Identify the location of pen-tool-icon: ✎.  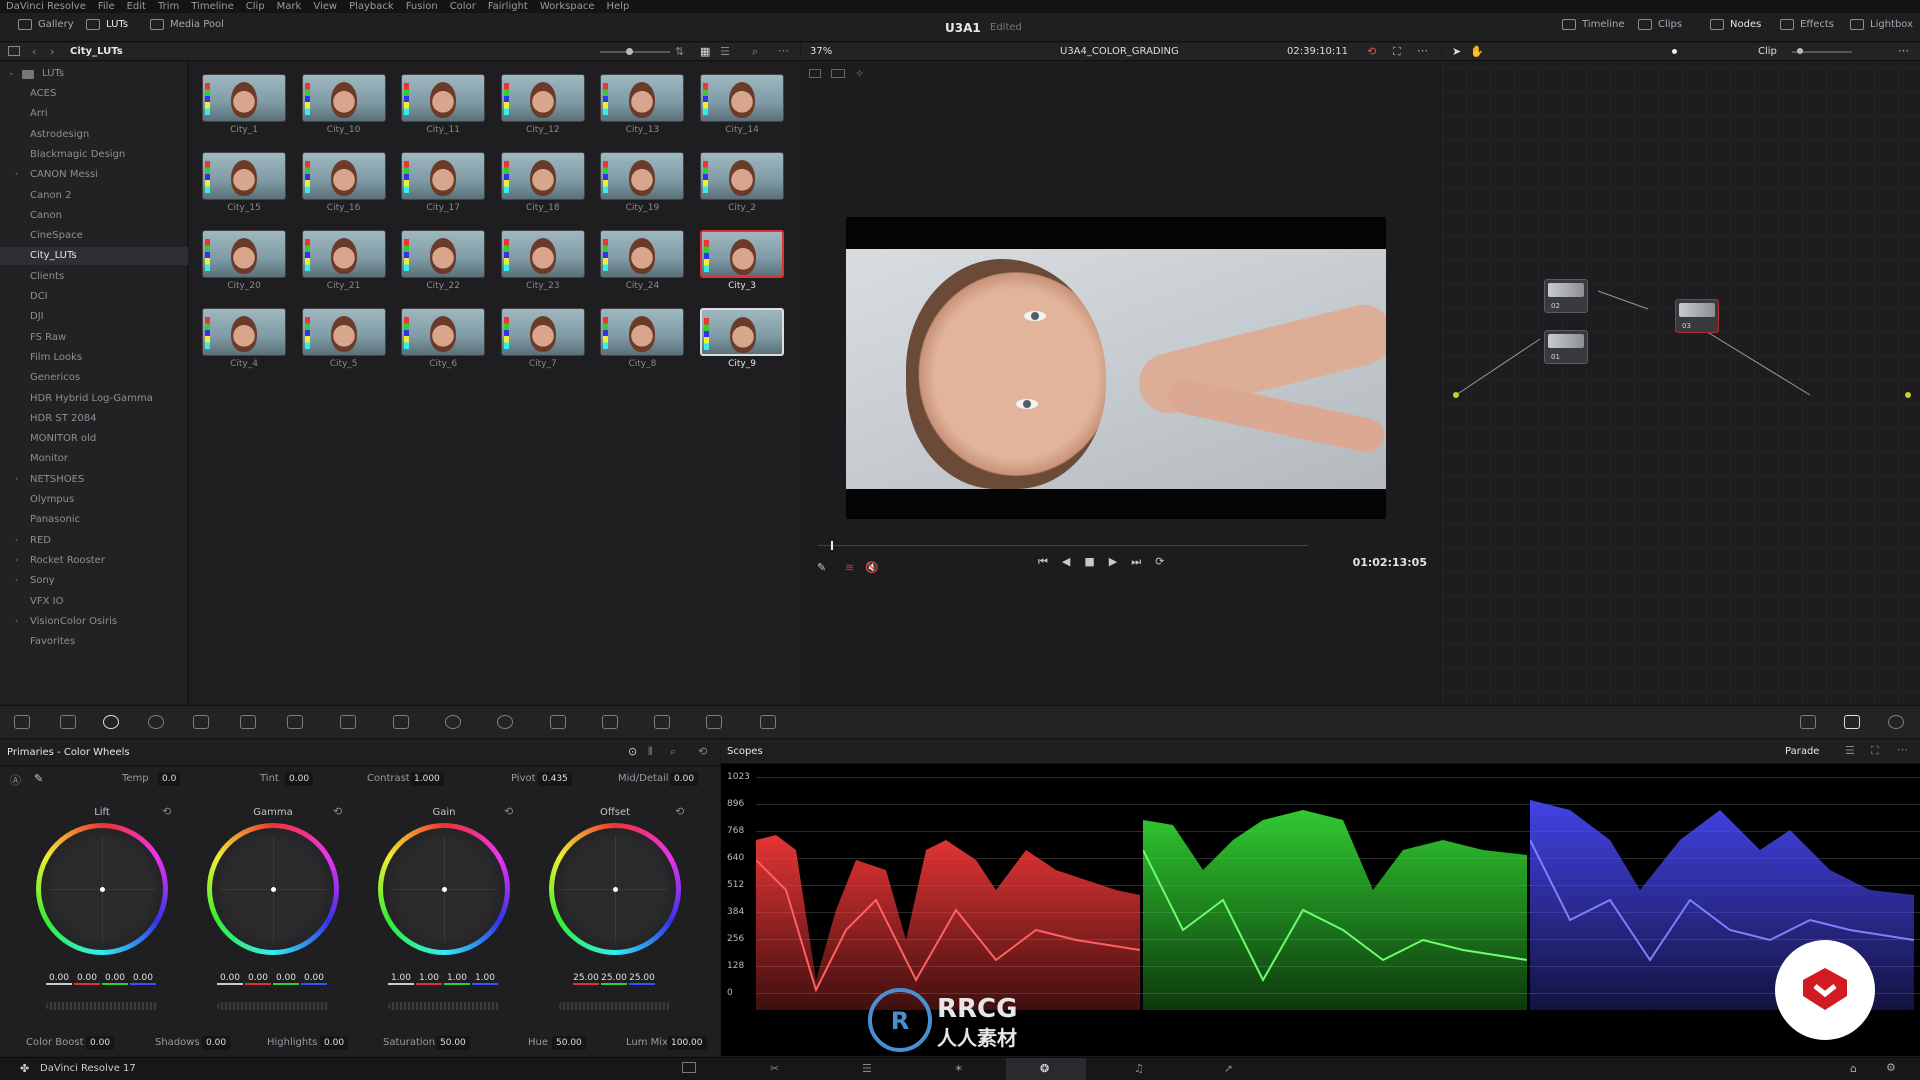
(821, 567).